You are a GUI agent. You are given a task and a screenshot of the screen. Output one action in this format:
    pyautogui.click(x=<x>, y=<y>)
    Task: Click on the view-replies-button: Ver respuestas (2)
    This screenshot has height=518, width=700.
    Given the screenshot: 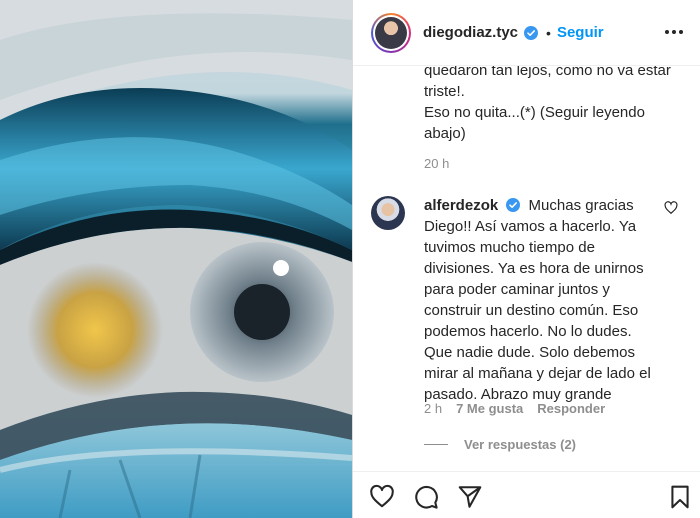 What is the action you would take?
    pyautogui.click(x=500, y=444)
    